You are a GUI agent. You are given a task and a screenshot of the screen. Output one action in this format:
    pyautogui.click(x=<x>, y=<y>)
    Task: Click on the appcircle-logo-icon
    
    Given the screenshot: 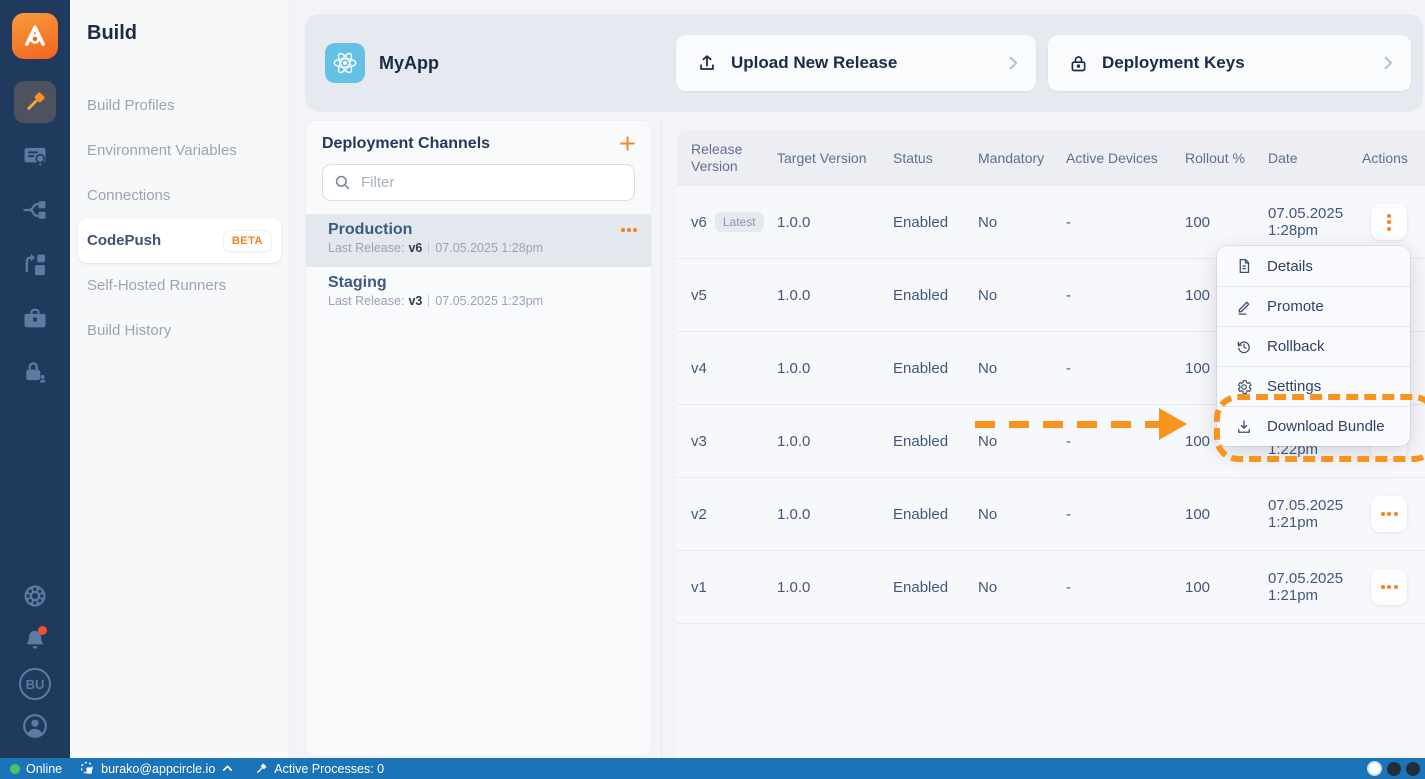 What is the action you would take?
    pyautogui.click(x=35, y=35)
    